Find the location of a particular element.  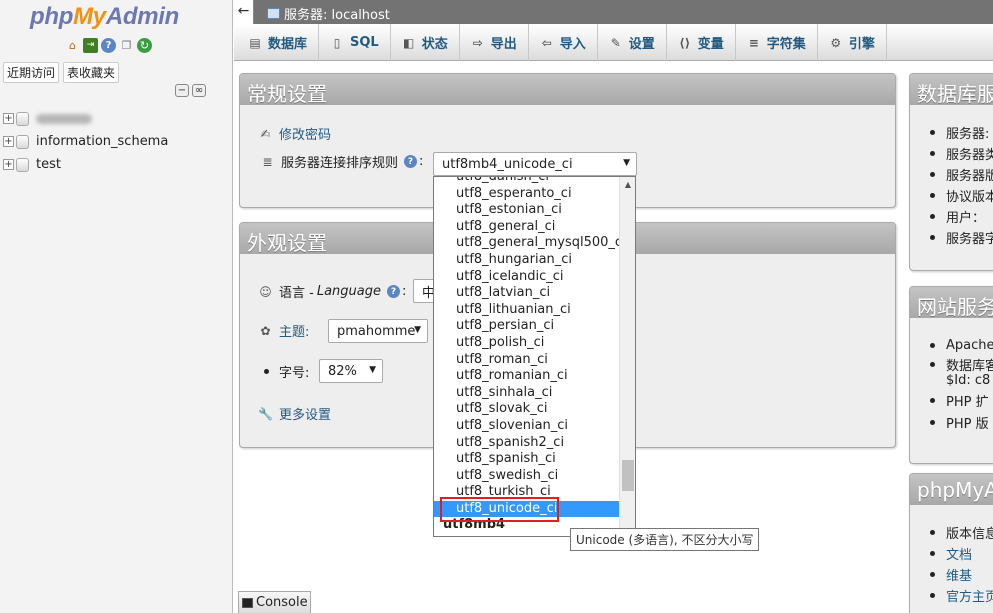

option-item: utf8_persian_ci is located at coordinates (527, 326).